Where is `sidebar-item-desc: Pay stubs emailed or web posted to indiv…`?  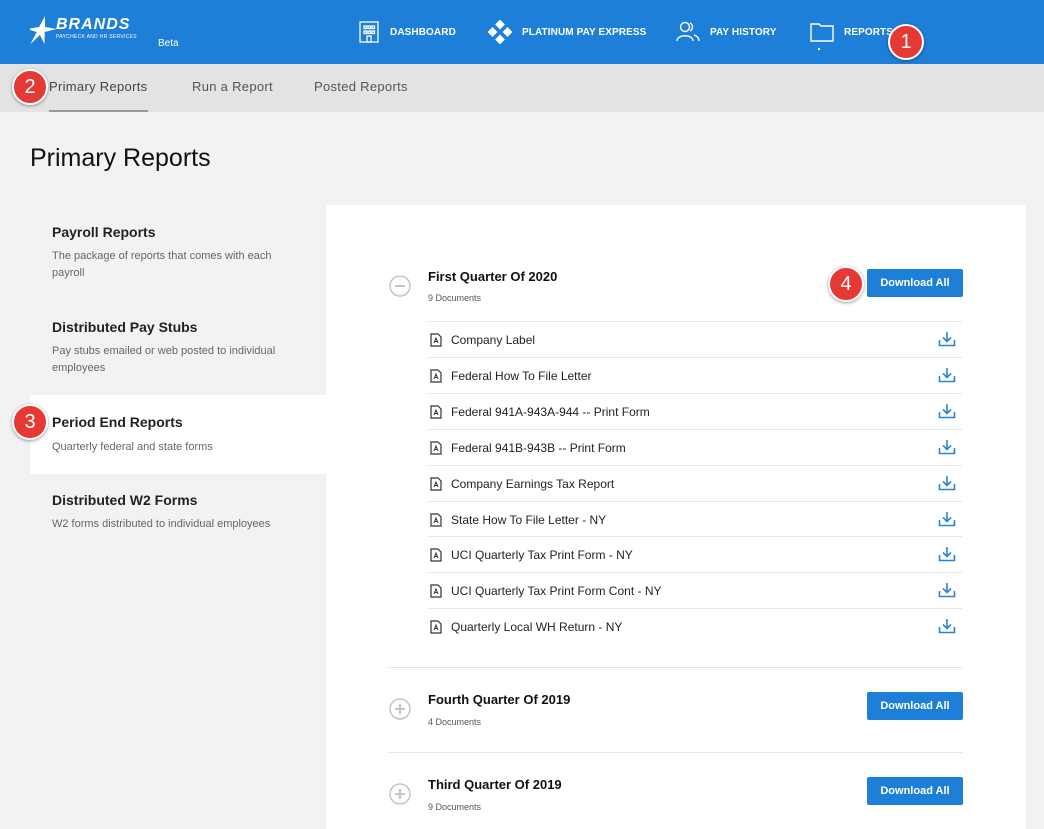
sidebar-item-desc: Pay stubs emailed or web posted to indiv… is located at coordinates (164, 359).